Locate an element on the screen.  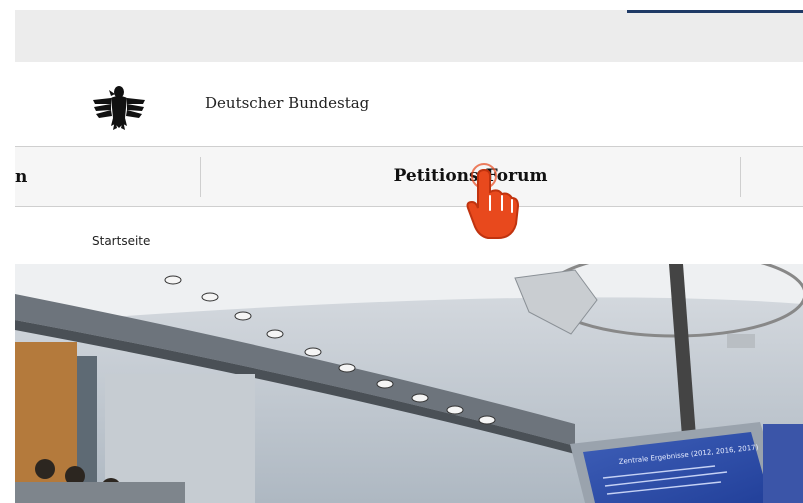
main-nav: n Petitions-Forum is located at coordinates (409, 176).